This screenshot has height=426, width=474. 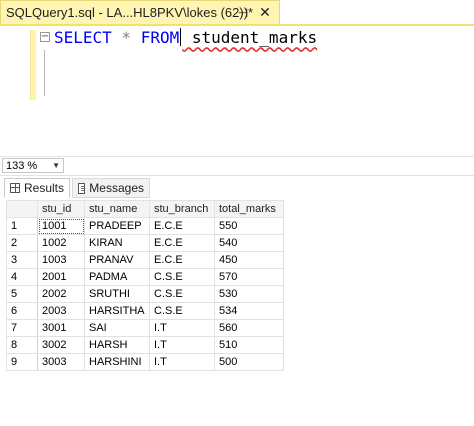 I want to click on cell-stu-name: PRADEEP, so click(x=117, y=226).